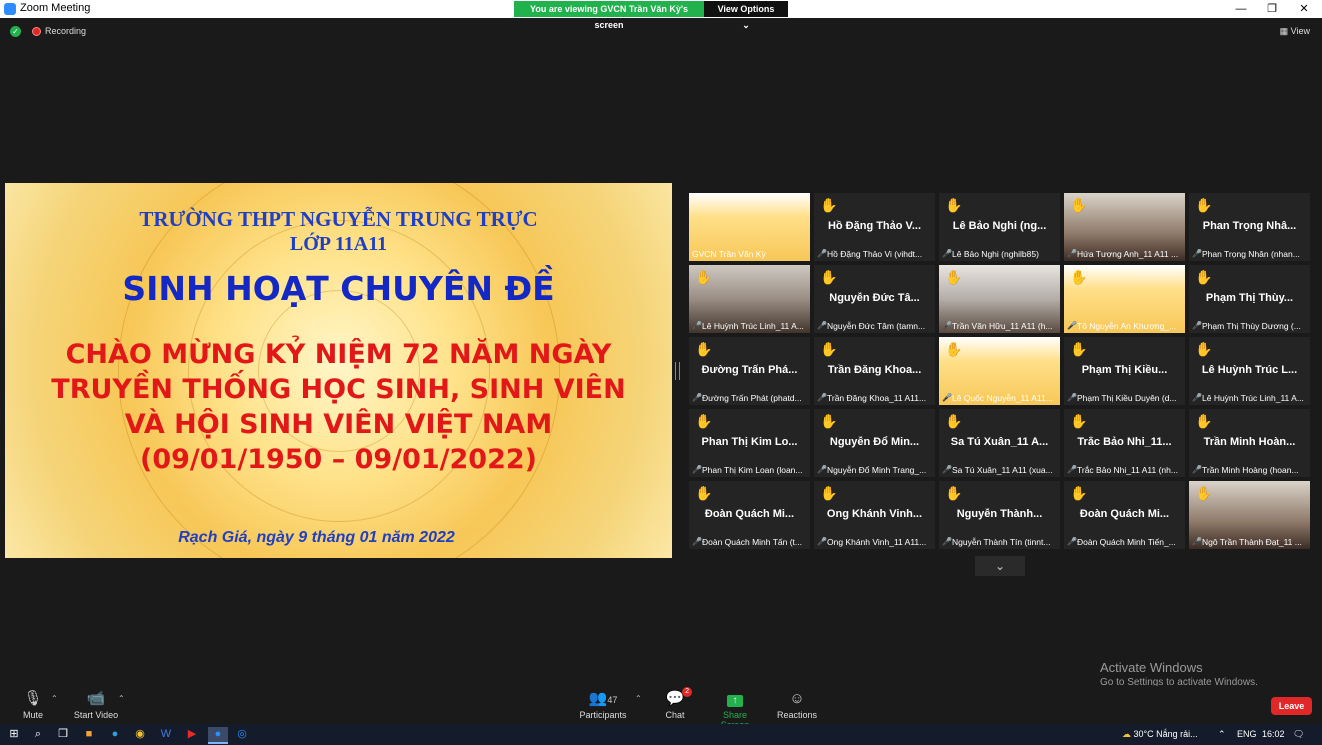  I want to click on minimize-button: —, so click(1241, 9).